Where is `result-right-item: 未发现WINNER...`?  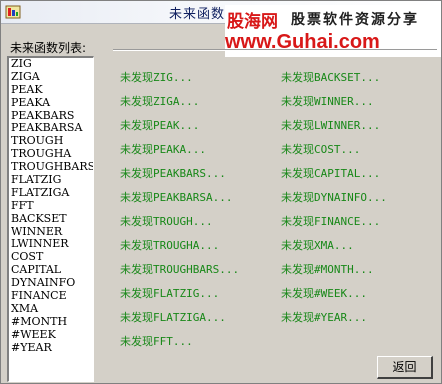
result-right-item: 未发现WINNER... is located at coordinates (327, 101).